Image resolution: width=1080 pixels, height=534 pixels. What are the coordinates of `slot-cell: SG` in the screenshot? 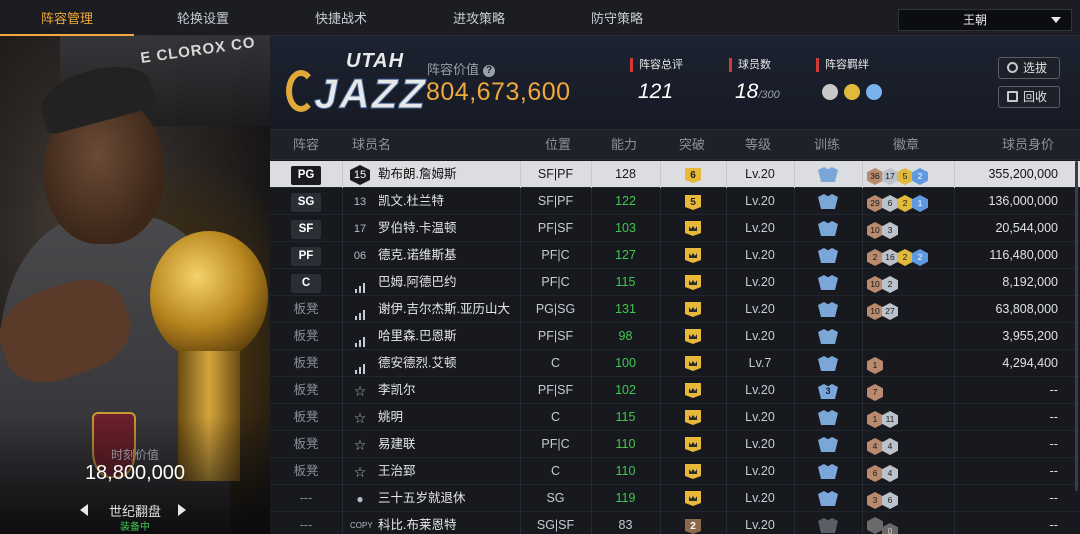 It's located at (306, 201).